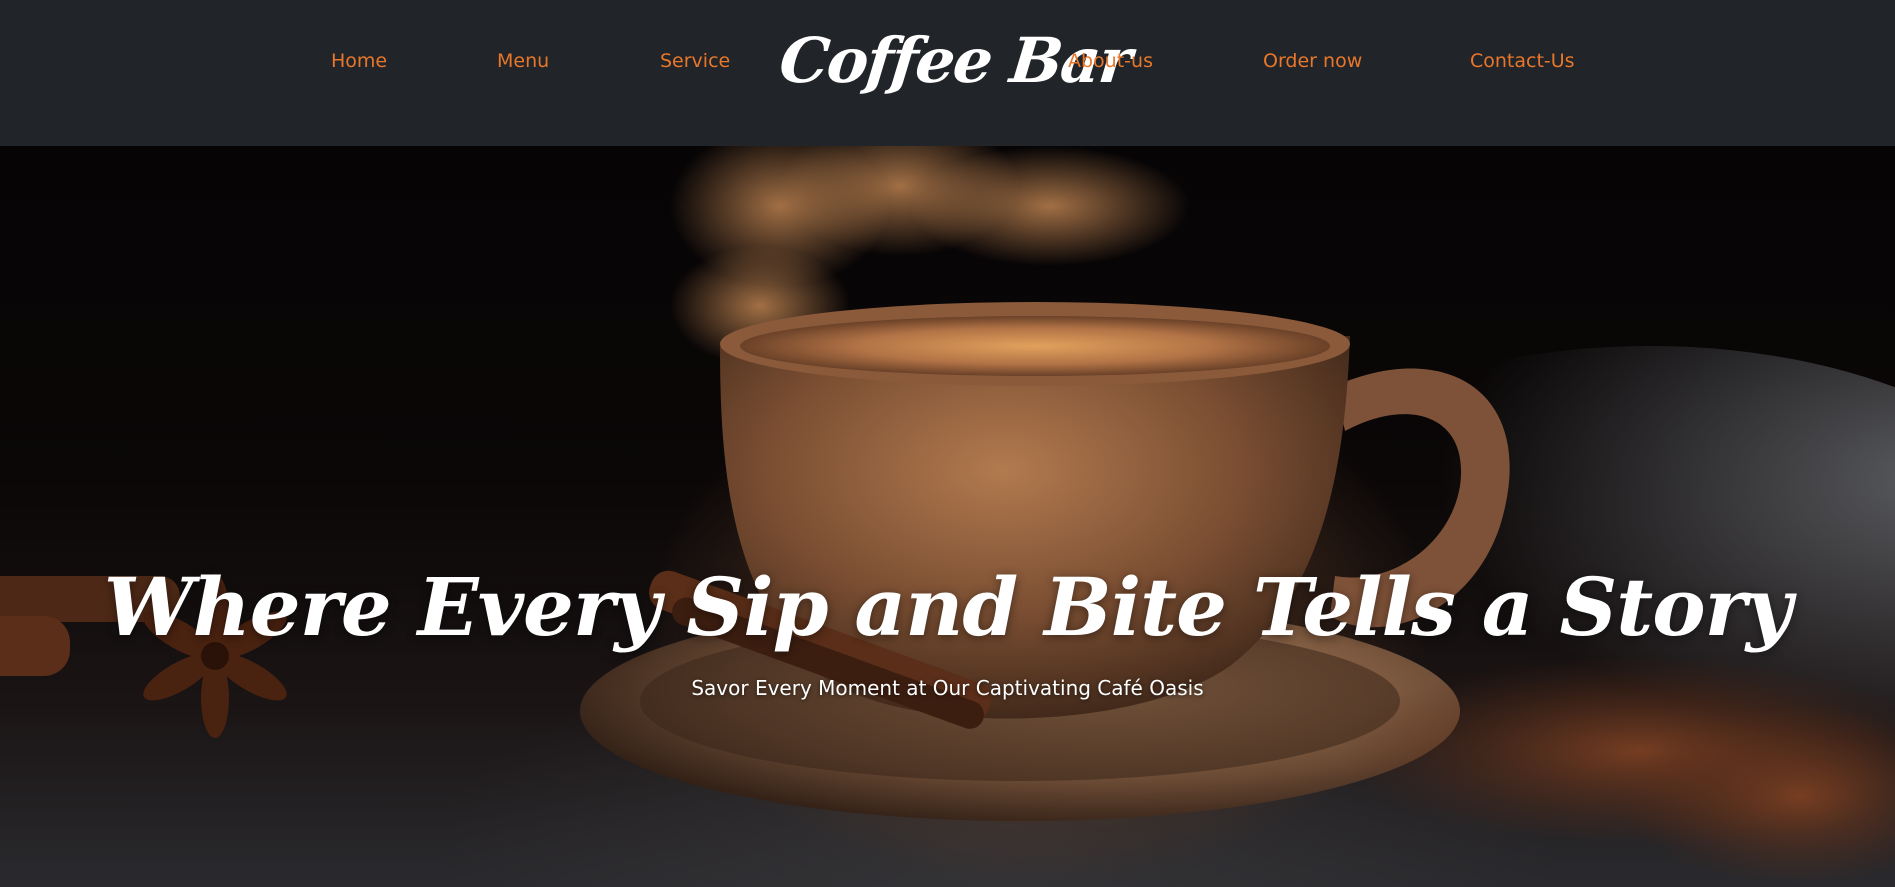 The height and width of the screenshot is (887, 1895). I want to click on nav-link-contact-us: Contact-Us, so click(1522, 61).